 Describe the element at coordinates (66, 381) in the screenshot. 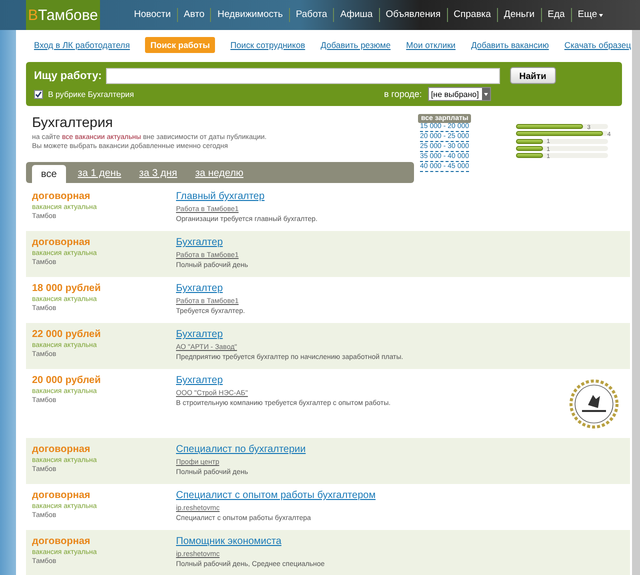

I see `salary-text: 20 000 рублей` at that location.